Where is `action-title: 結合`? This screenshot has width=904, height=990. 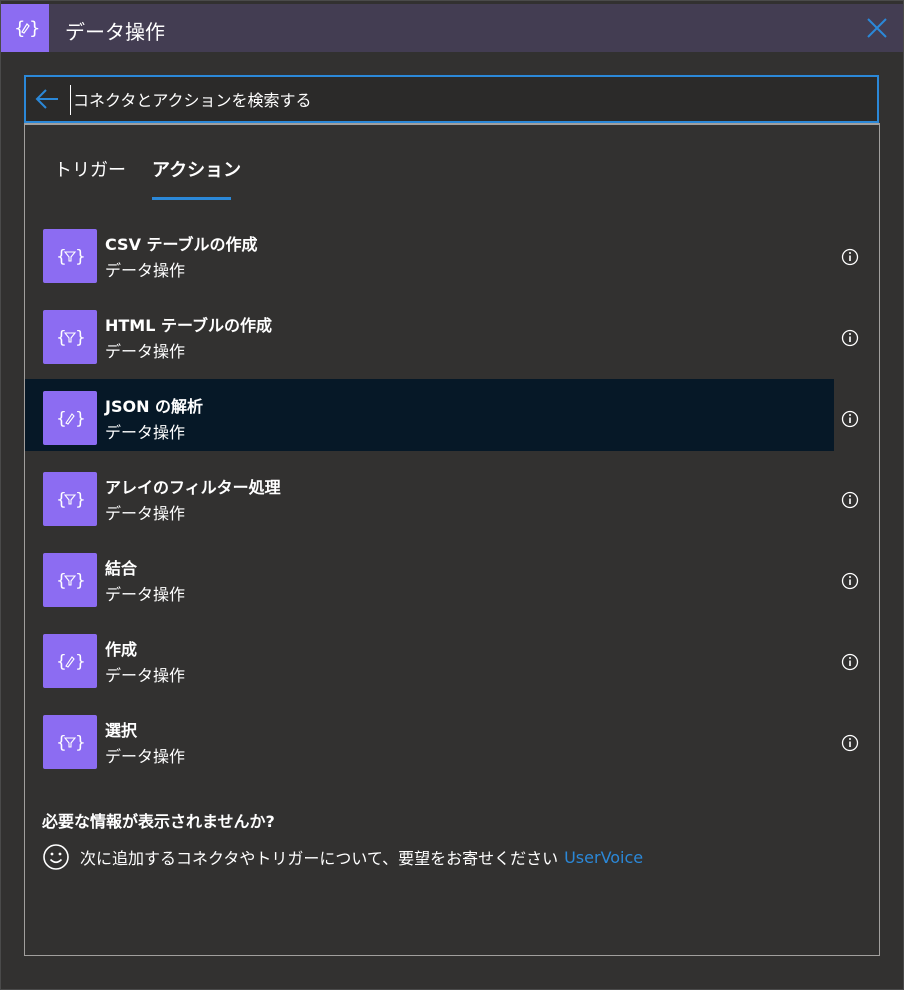
action-title: 結合 is located at coordinates (121, 568).